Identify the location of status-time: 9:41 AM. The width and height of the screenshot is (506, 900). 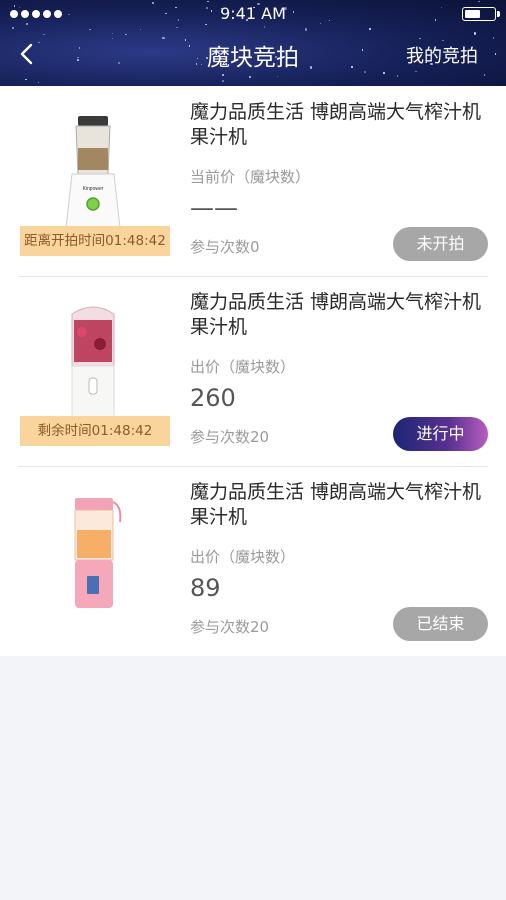
(253, 13).